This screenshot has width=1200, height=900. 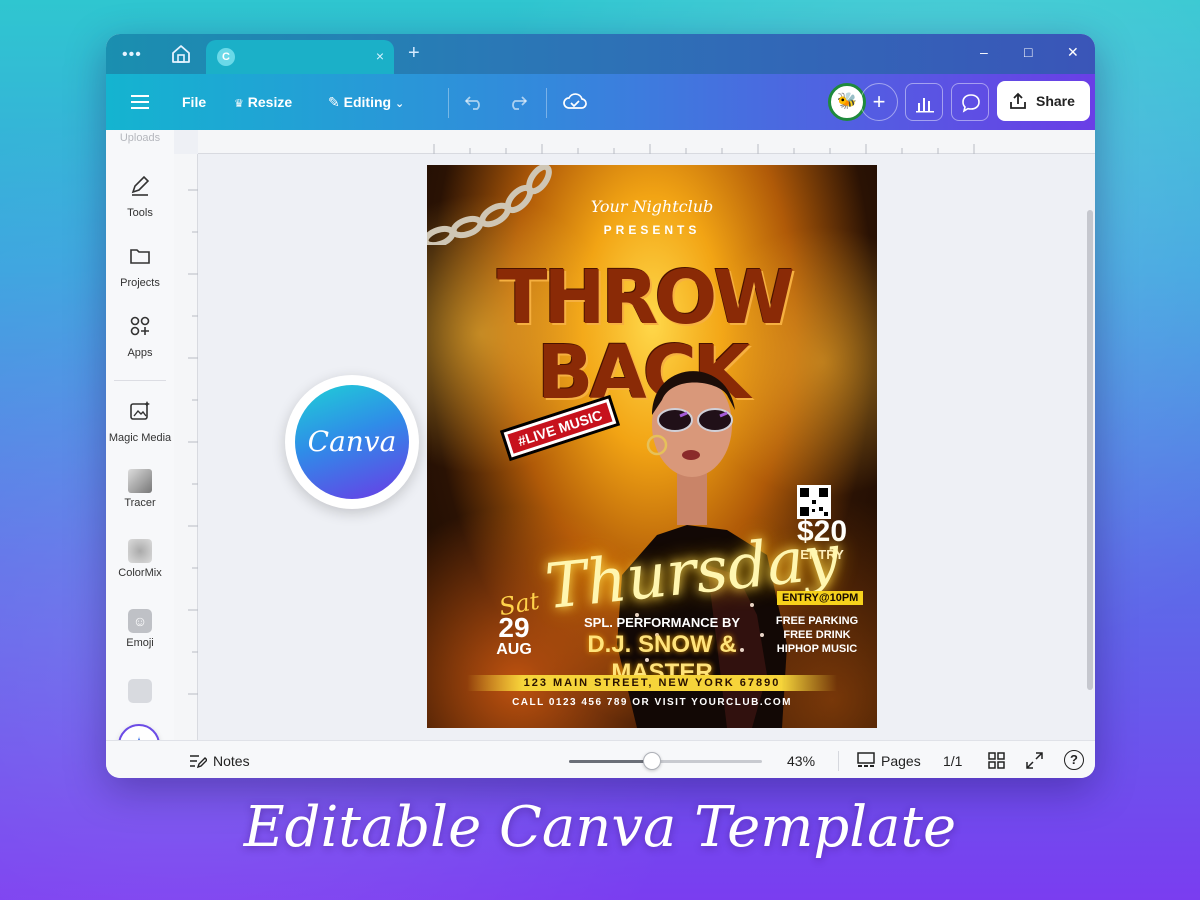 I want to click on pages-icon, so click(x=866, y=759).